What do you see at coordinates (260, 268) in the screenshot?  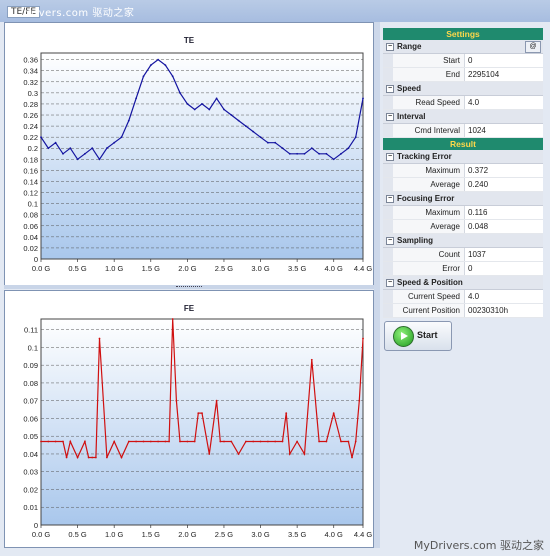 I see `te-x-tick-label: 3.0 G` at bounding box center [260, 268].